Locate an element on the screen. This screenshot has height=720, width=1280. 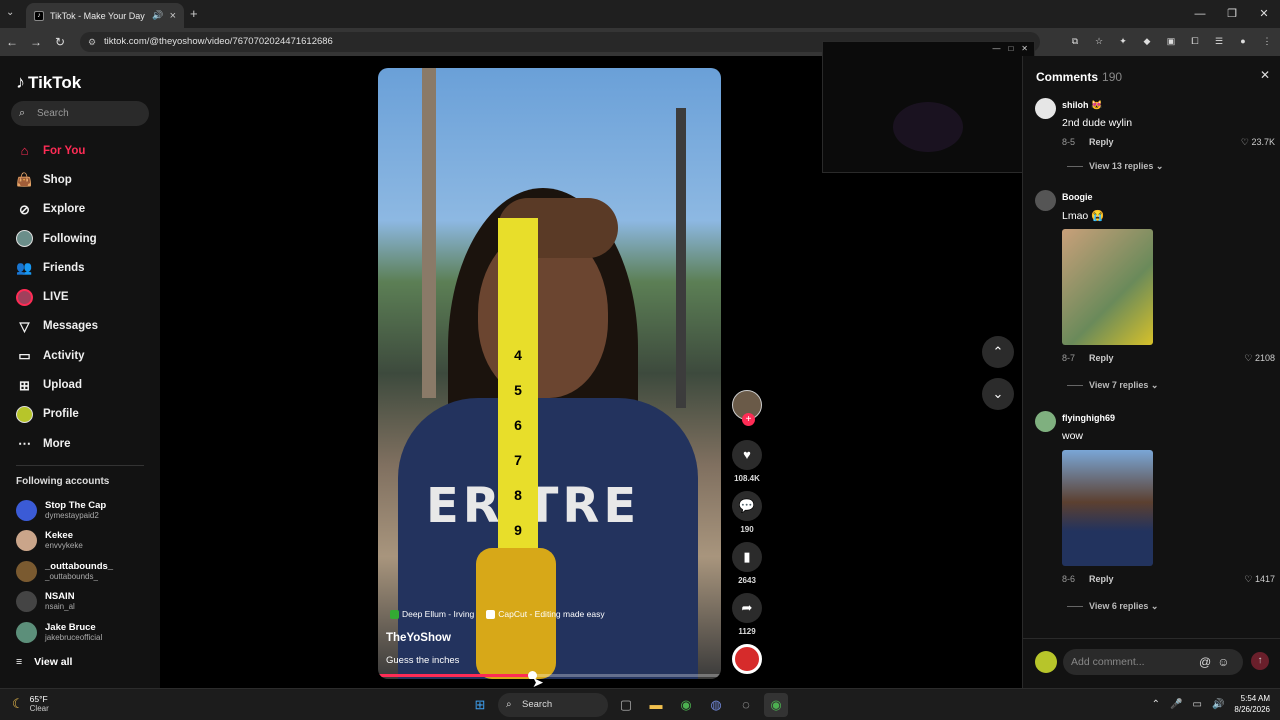
puzzle-icon: ⧠ is located at coordinates (1195, 41).